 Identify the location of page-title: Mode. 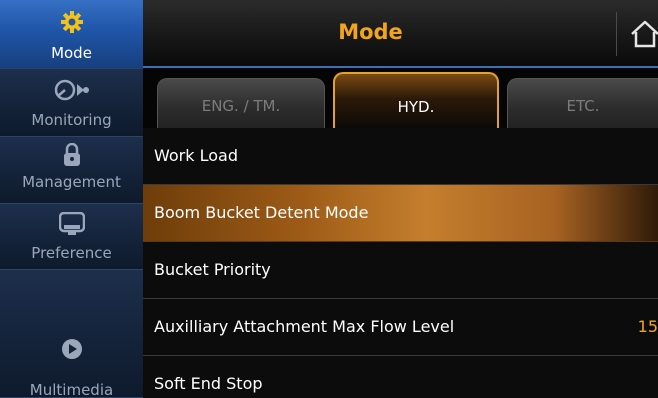
(370, 32).